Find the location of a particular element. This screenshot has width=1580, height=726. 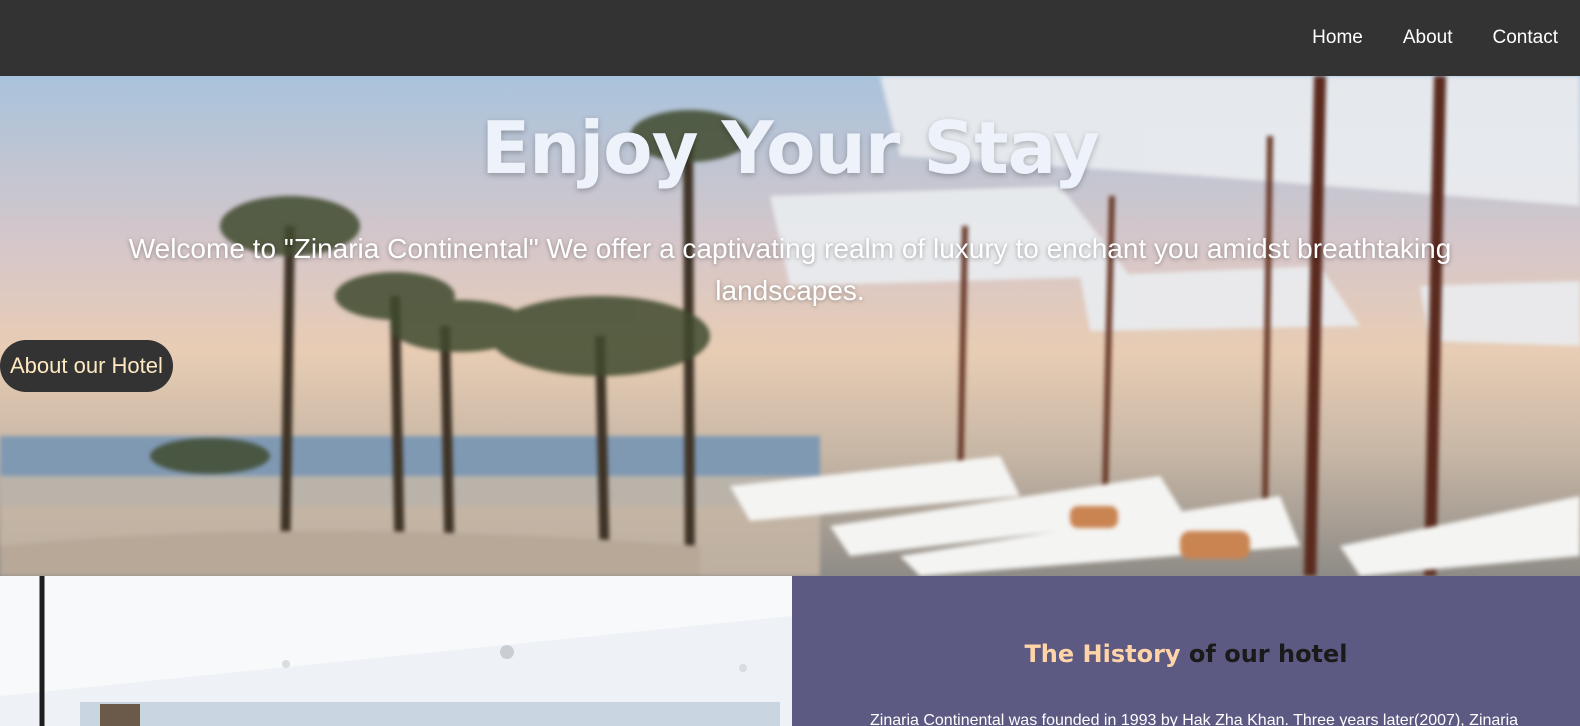

nav-links: Home About Contact is located at coordinates (1435, 38).